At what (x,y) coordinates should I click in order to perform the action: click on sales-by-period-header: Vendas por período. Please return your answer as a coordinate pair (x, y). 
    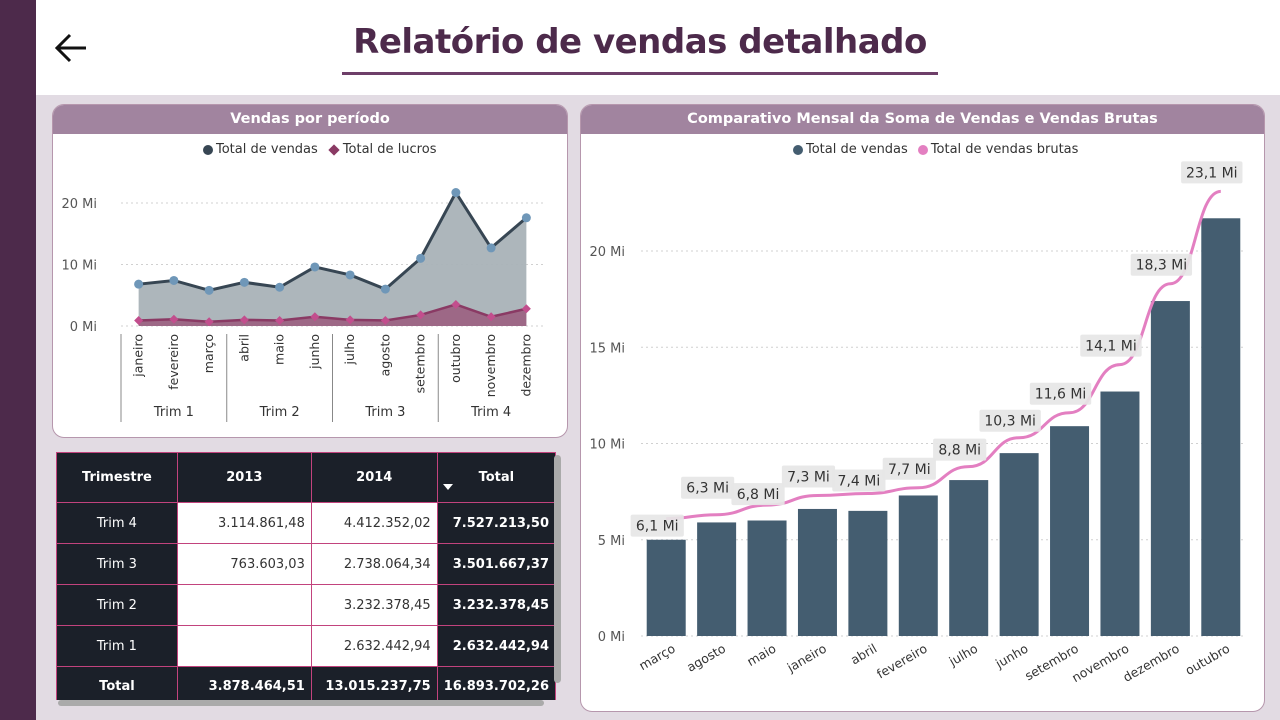
    Looking at the image, I should click on (310, 119).